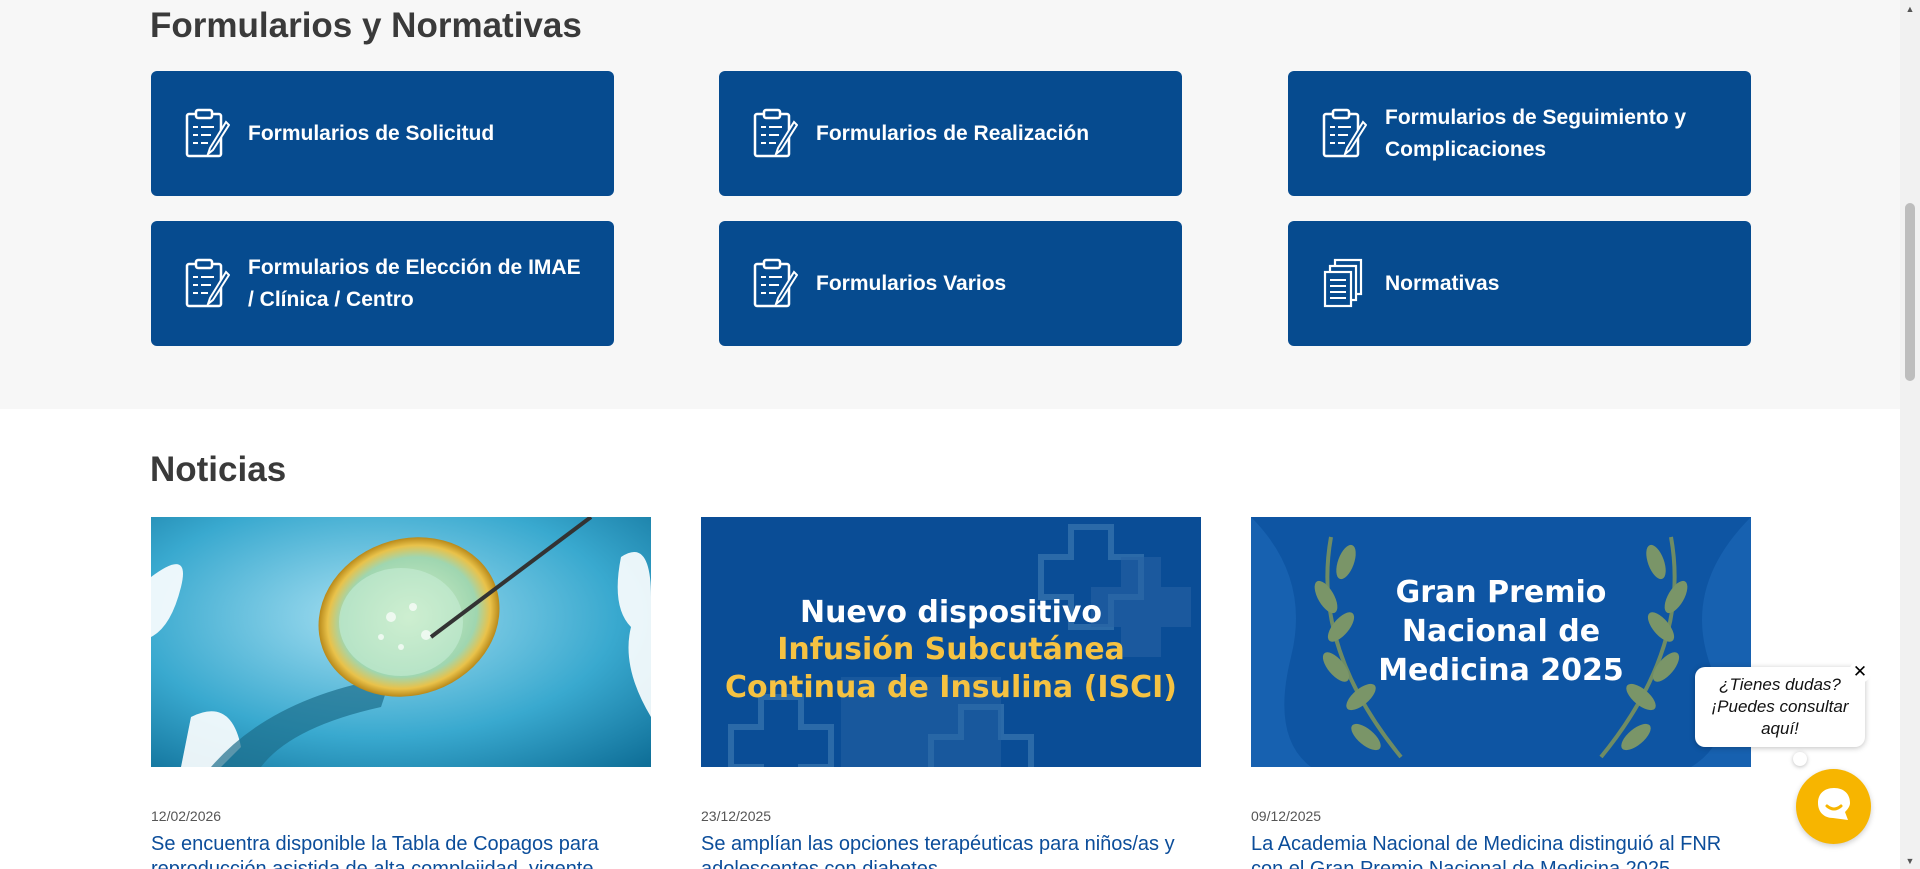 The height and width of the screenshot is (869, 1920). I want to click on chat-bubble-tail, so click(1800, 759).